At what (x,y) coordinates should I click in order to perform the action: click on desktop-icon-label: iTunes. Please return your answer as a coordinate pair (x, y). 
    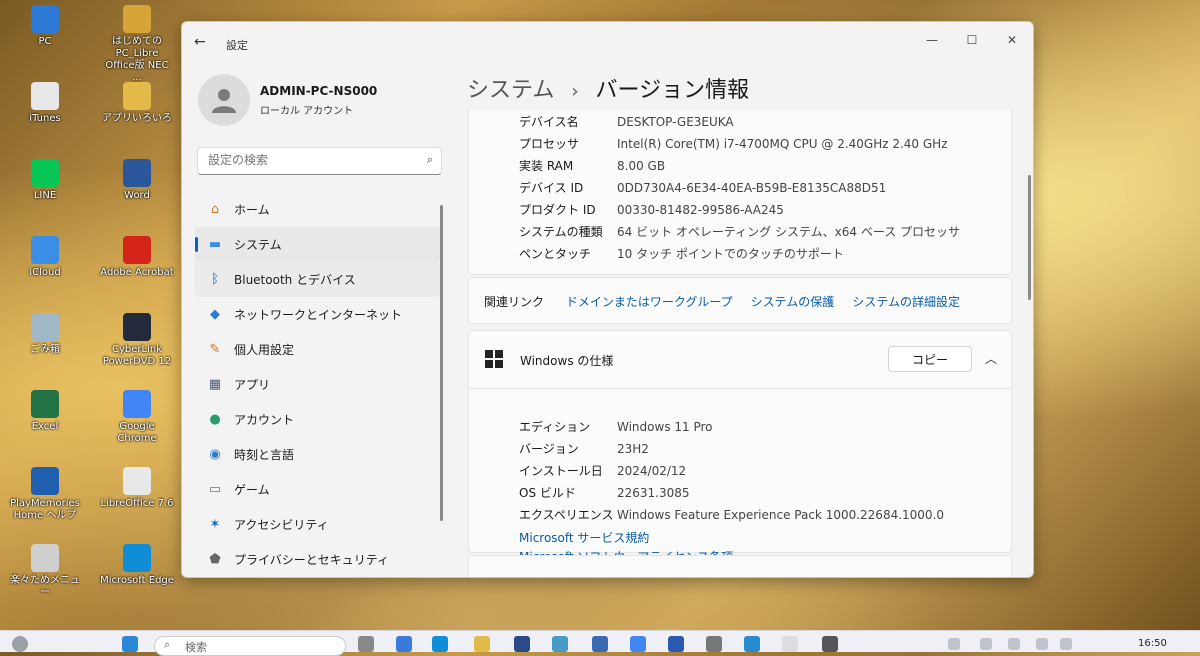
    Looking at the image, I should click on (45, 118).